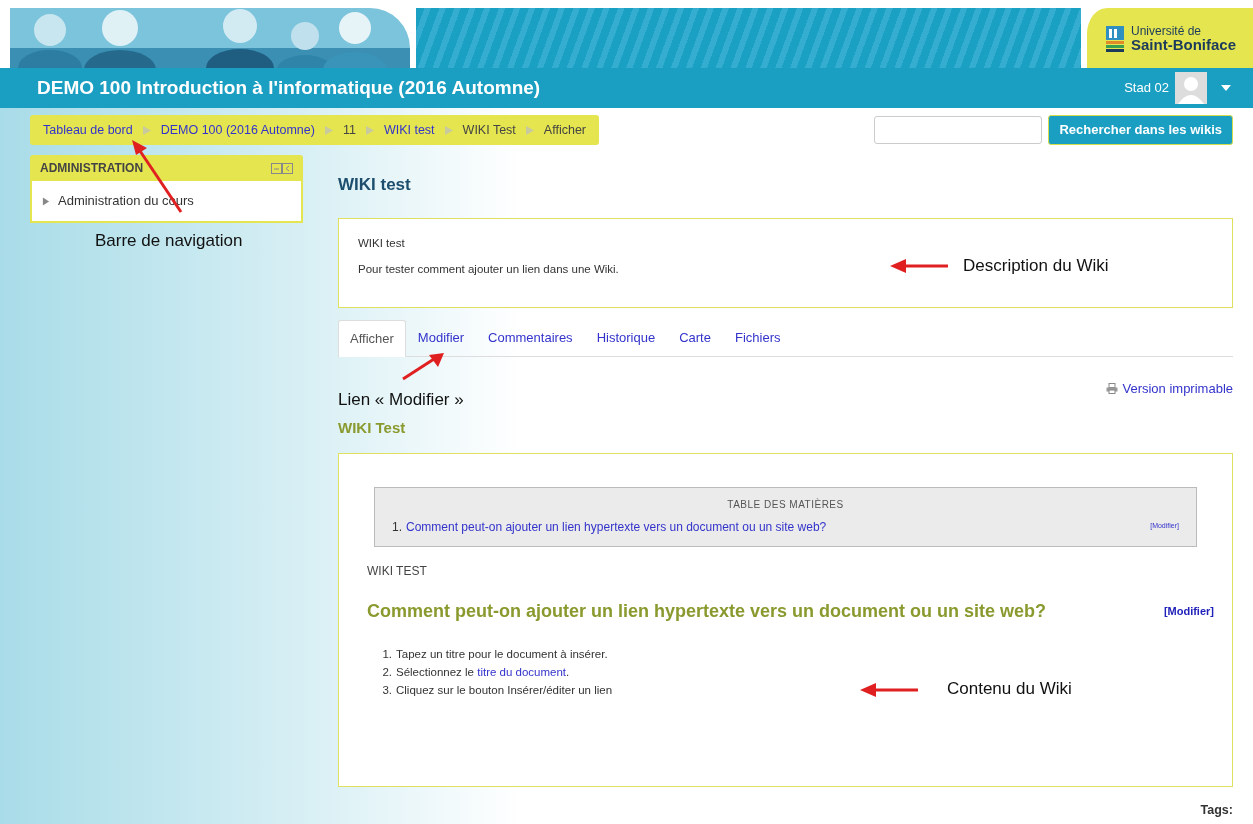  Describe the element at coordinates (282, 168) in the screenshot. I see `block-controls-icon` at that location.